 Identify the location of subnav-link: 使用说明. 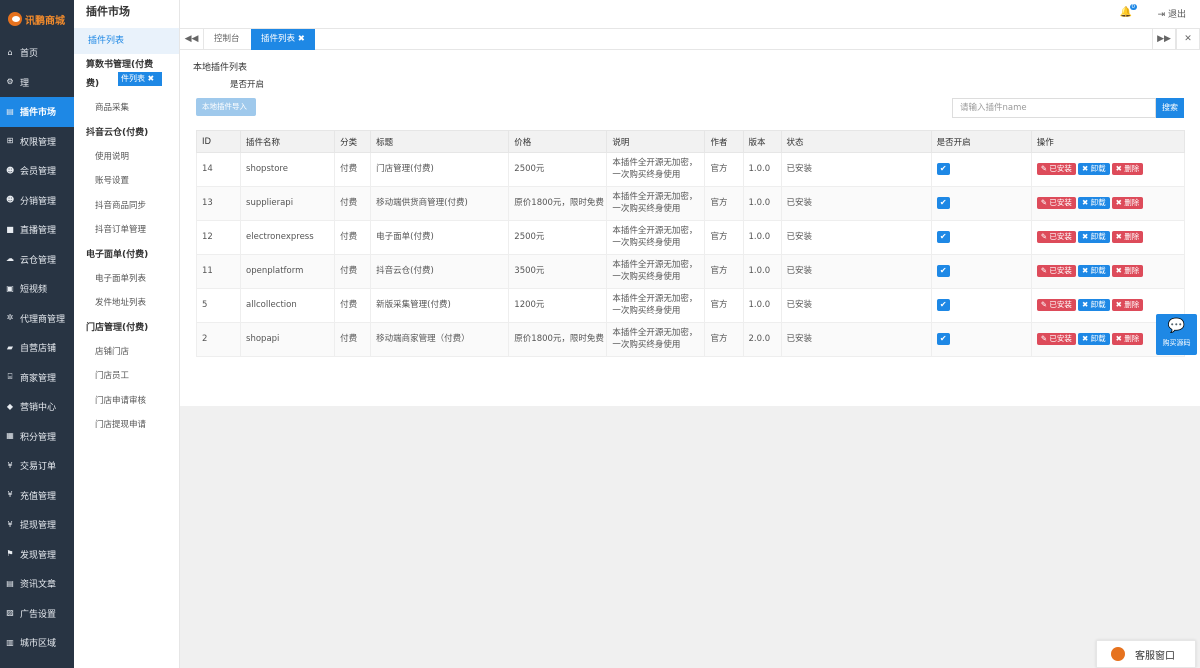
(126, 157).